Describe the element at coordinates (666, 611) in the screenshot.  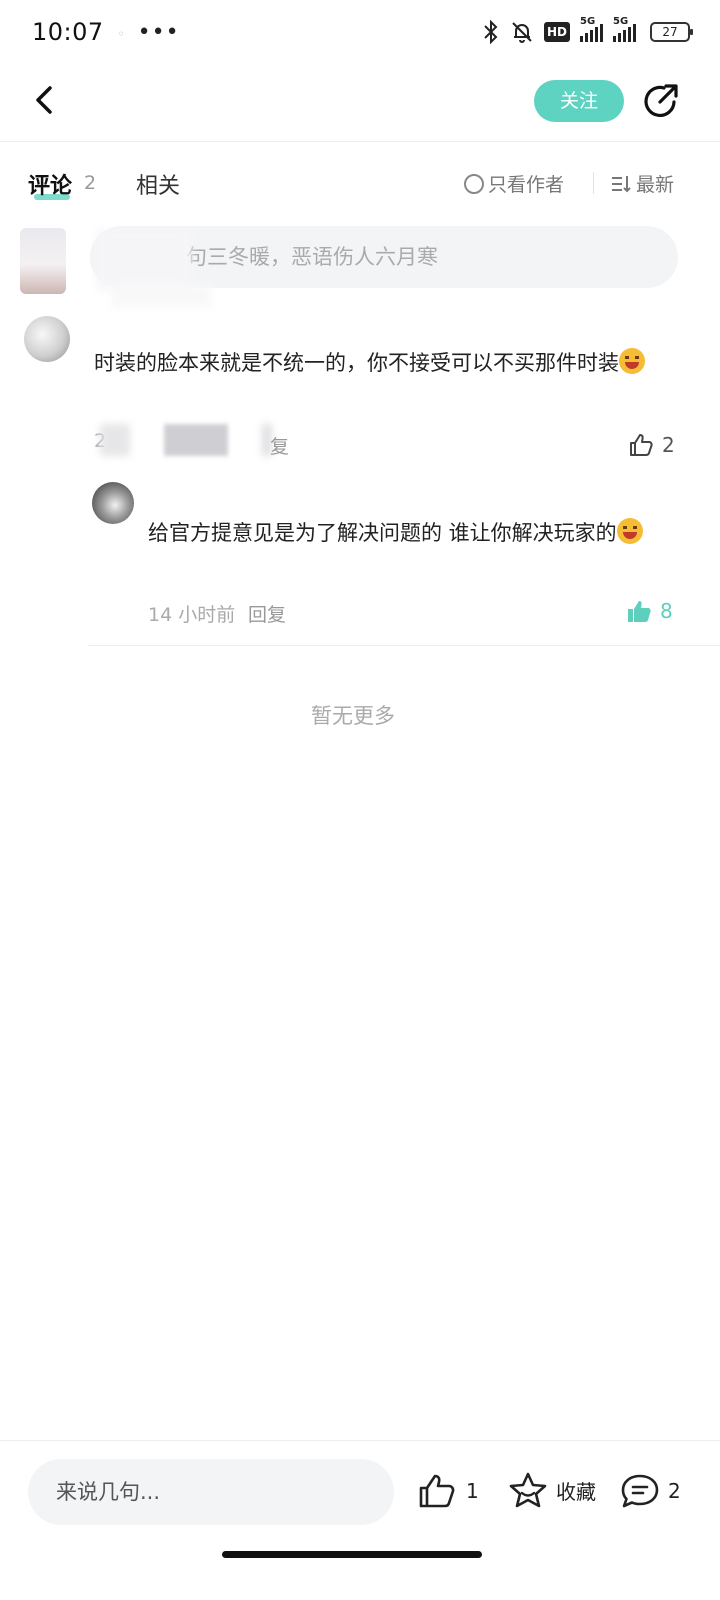
I see `reply-like-count: 8` at that location.